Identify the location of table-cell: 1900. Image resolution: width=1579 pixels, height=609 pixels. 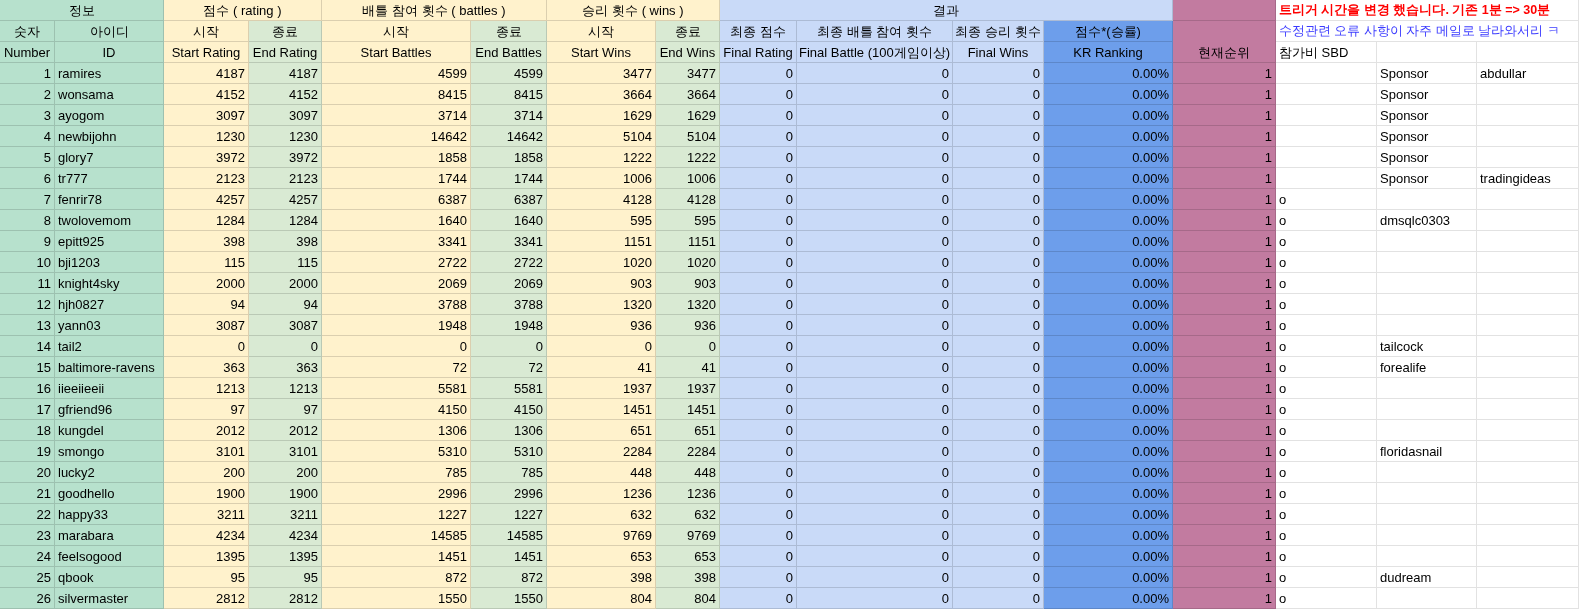
(206, 493).